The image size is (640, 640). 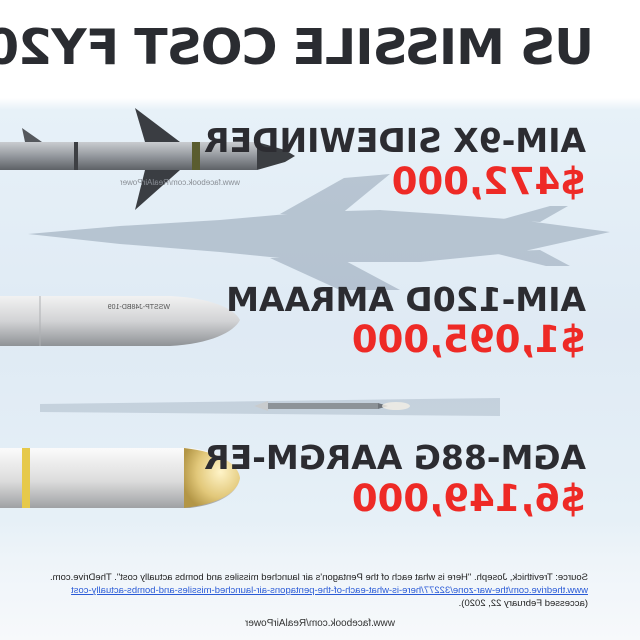 What do you see at coordinates (523, 603) in the screenshot?
I see `source-suffix: (accessed February 22, 2020).` at bounding box center [523, 603].